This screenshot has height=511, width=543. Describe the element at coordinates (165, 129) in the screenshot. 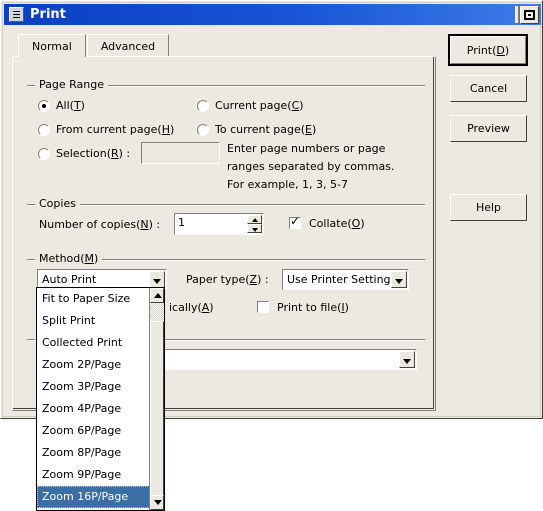

I see `radio-from-current-page-accel: H` at that location.